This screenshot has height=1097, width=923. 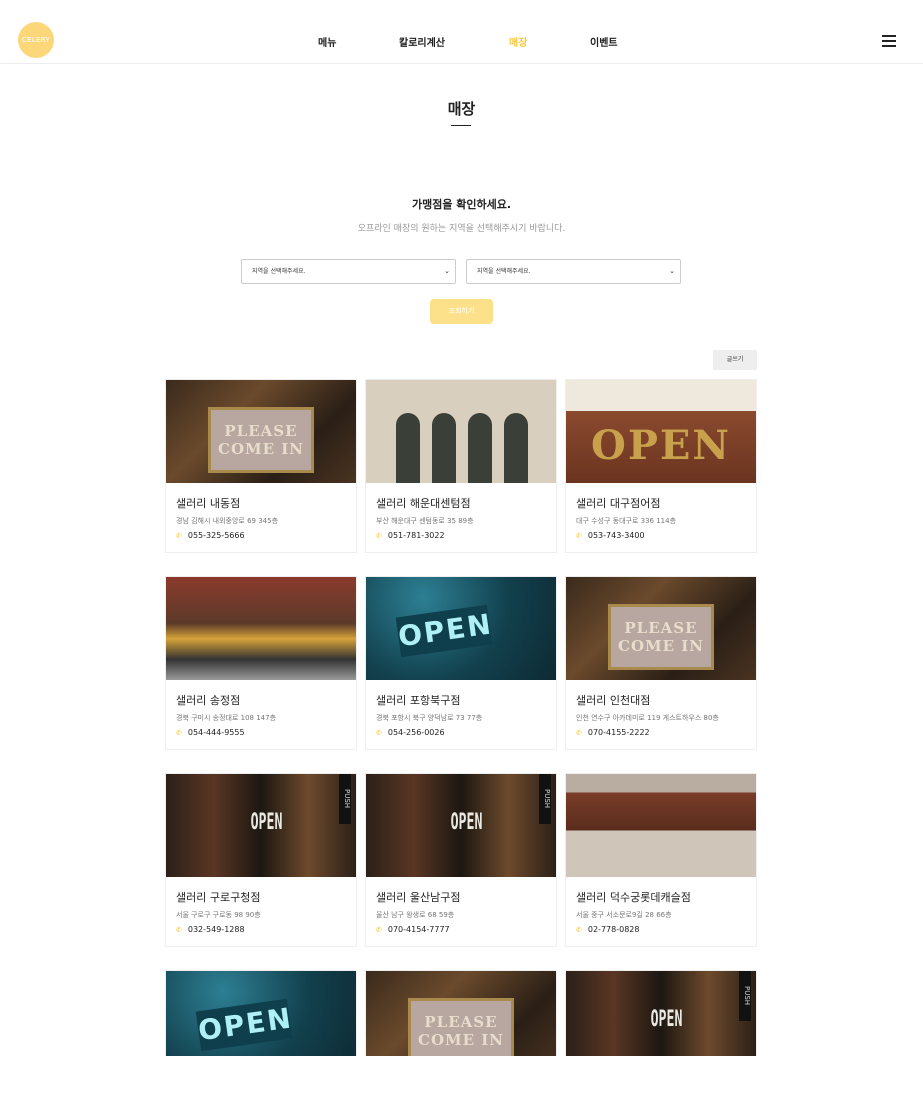 I want to click on store-address: 경북 포항시 북구 양덕남로 73 77층, so click(x=429, y=718).